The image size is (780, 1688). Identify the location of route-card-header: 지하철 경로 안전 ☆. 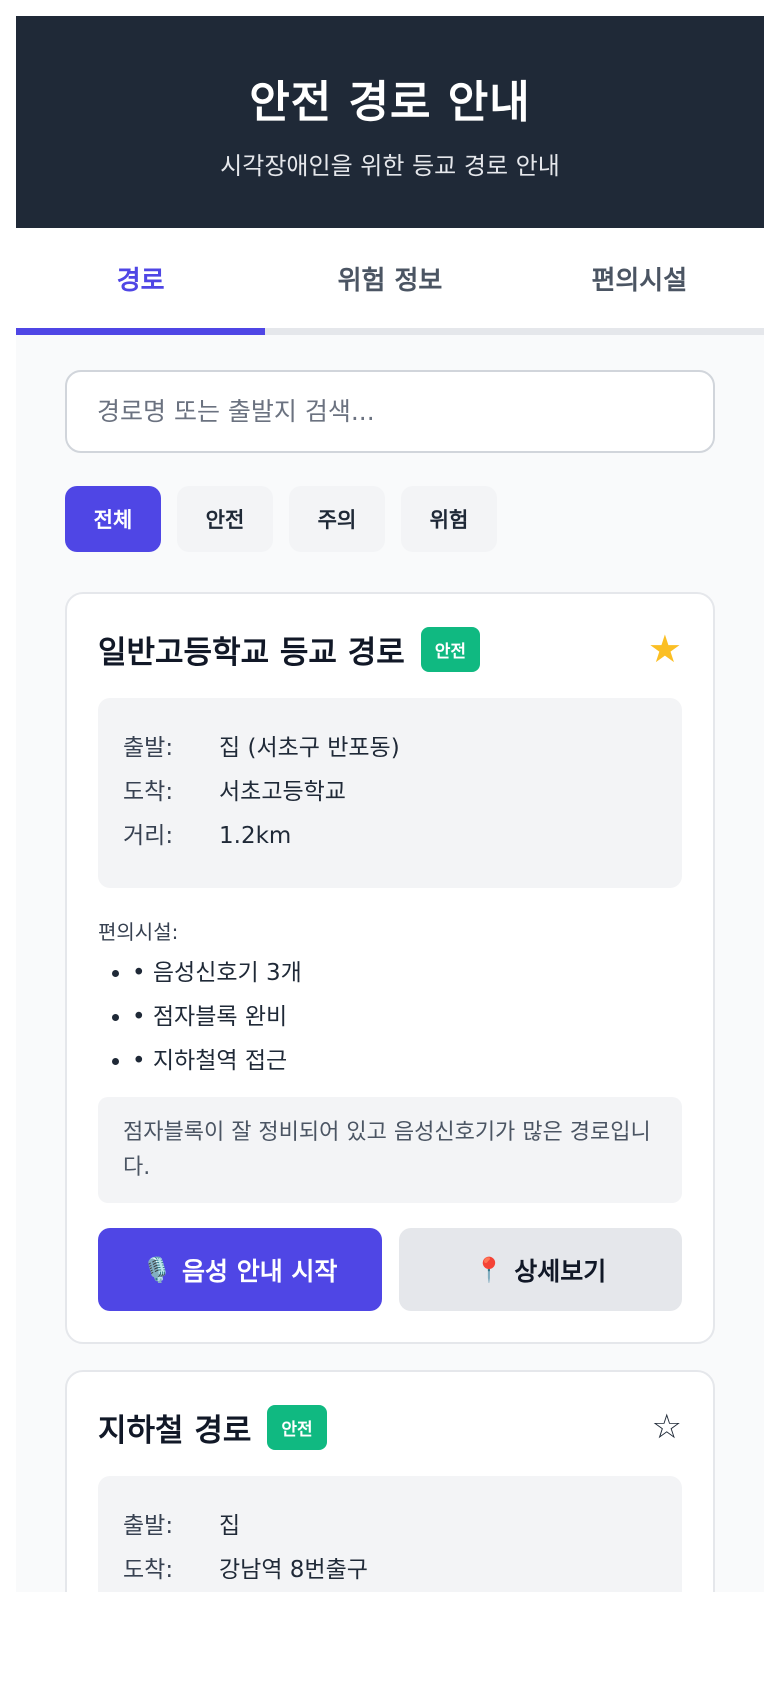
(390, 1427).